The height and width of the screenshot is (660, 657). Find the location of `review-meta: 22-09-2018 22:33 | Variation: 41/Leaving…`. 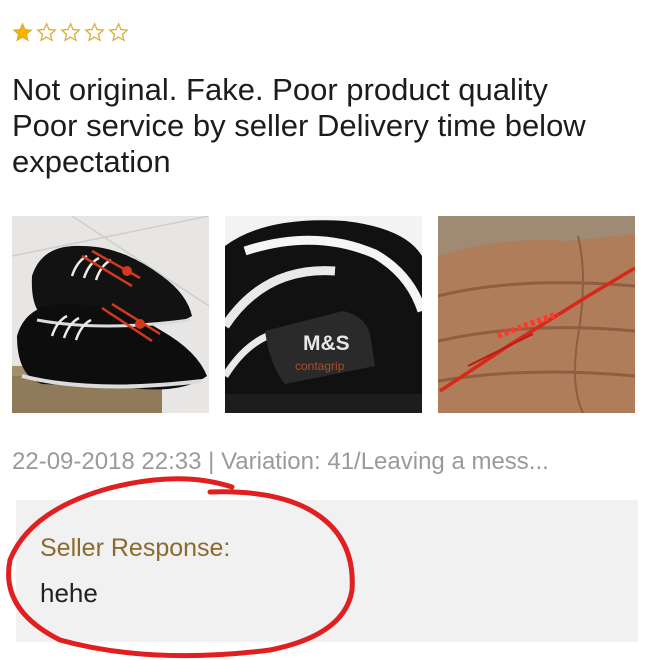

review-meta: 22-09-2018 22:33 | Variation: 41/Leaving… is located at coordinates (280, 461).